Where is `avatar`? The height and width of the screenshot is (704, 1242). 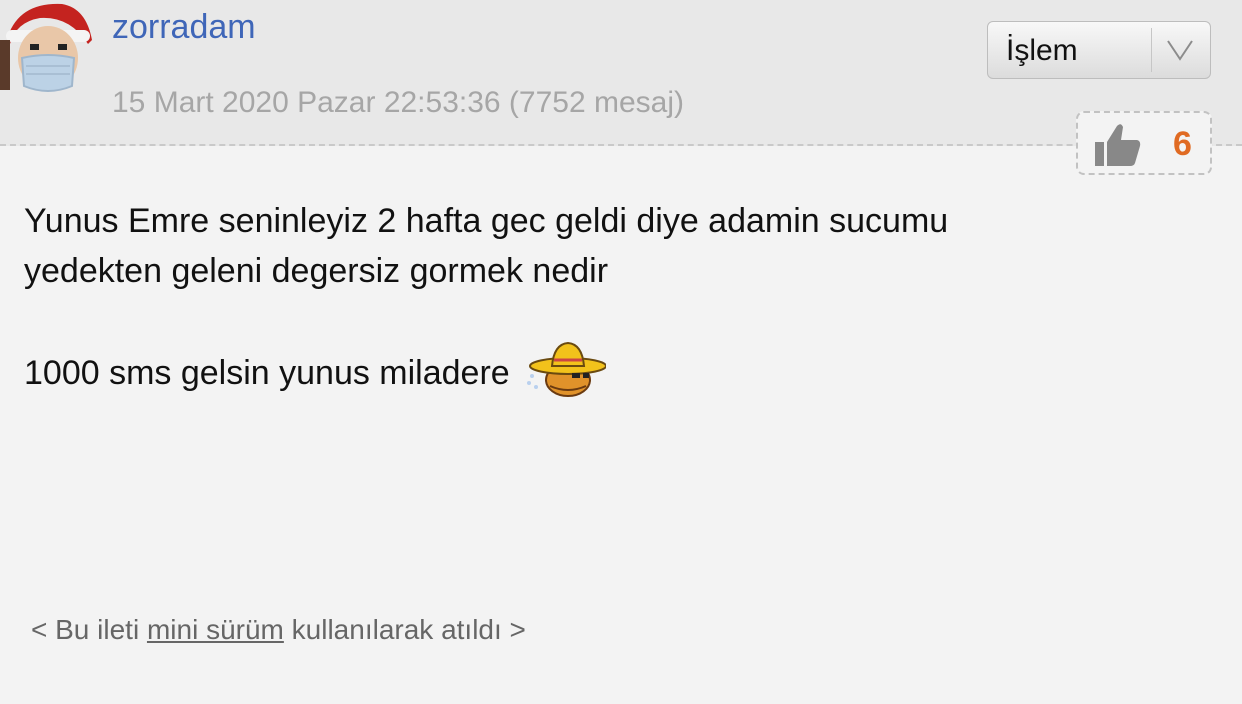
avatar is located at coordinates (48, 50).